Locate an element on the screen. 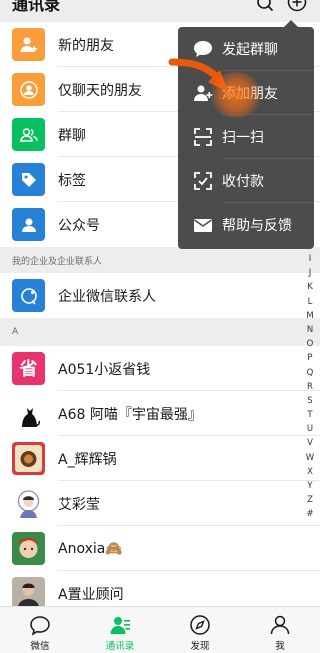 The height and width of the screenshot is (653, 320). alphabet-index: I J K L M N O P Q R S T U V W X Y Z # is located at coordinates (310, 387).